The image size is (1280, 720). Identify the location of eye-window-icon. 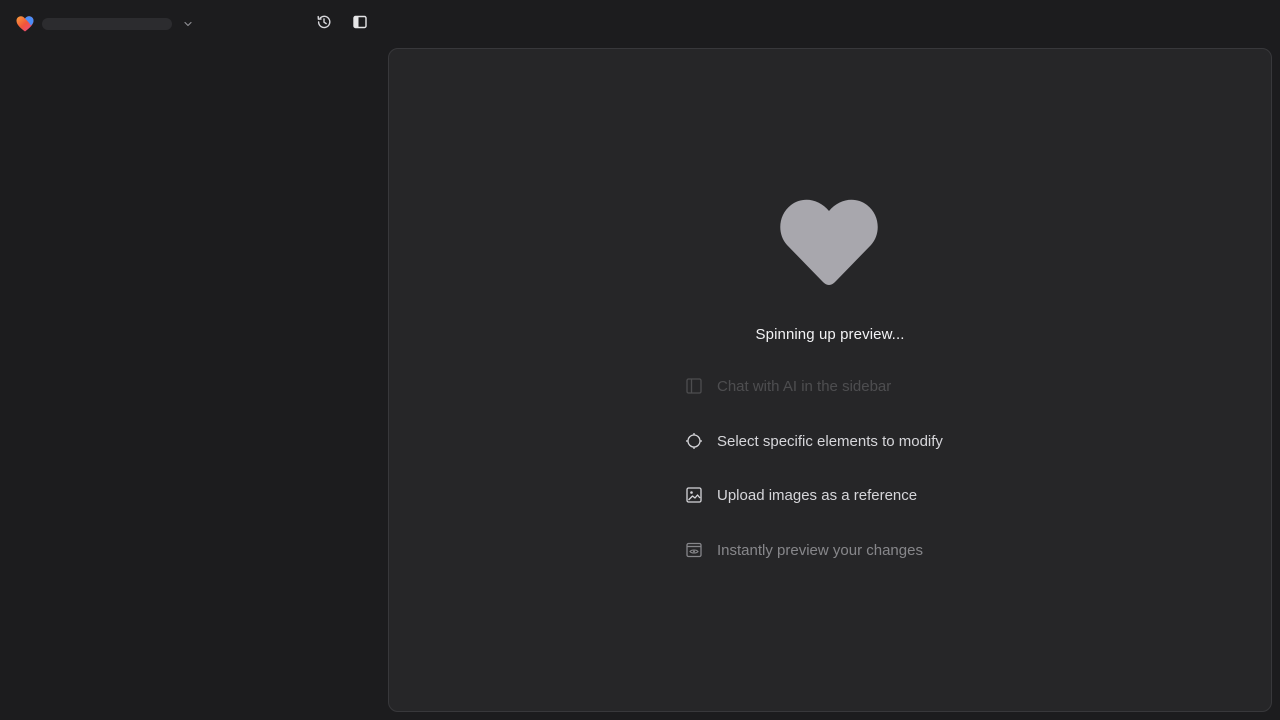
(694, 550).